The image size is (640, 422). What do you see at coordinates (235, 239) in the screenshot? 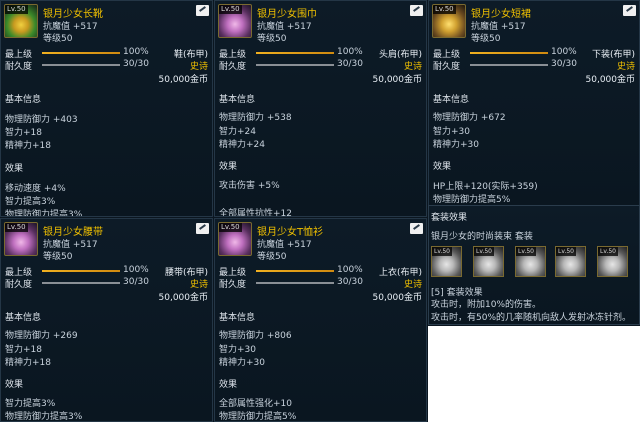
I see `shirt-icon: Lv.50` at bounding box center [235, 239].